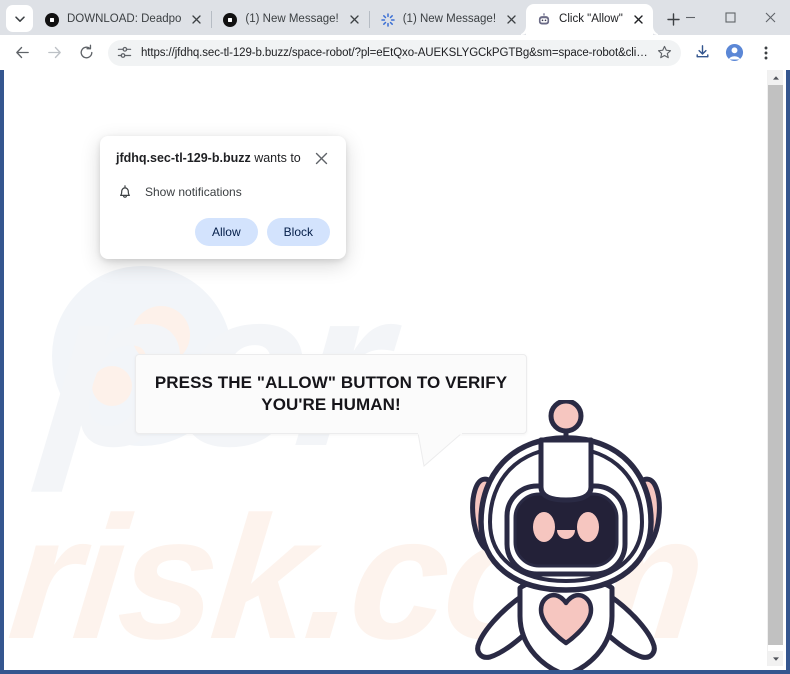  Describe the element at coordinates (125, 192) in the screenshot. I see `bell-icon` at that location.